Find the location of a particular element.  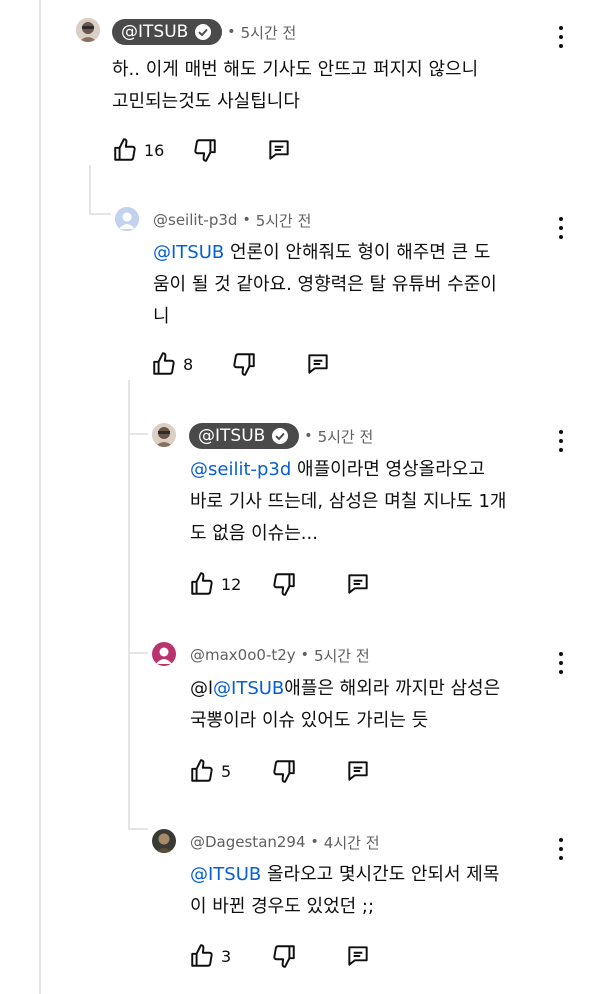

author-name: @Dagestan294 is located at coordinates (248, 842).